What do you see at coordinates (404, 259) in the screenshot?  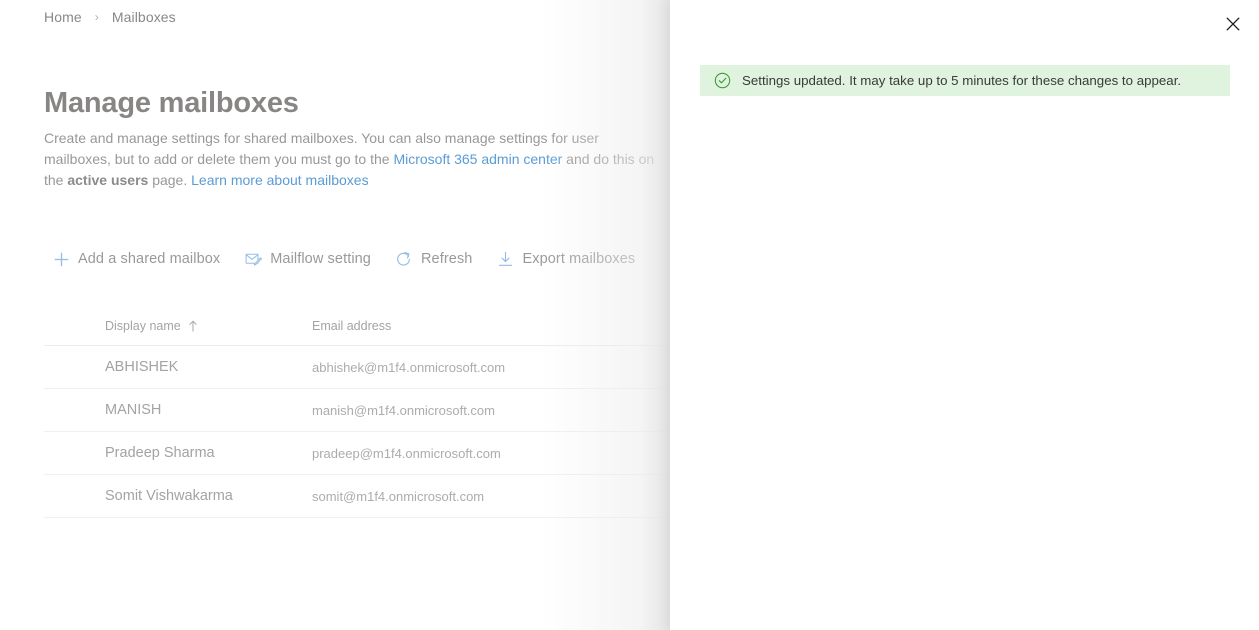 I see `refresh-icon` at bounding box center [404, 259].